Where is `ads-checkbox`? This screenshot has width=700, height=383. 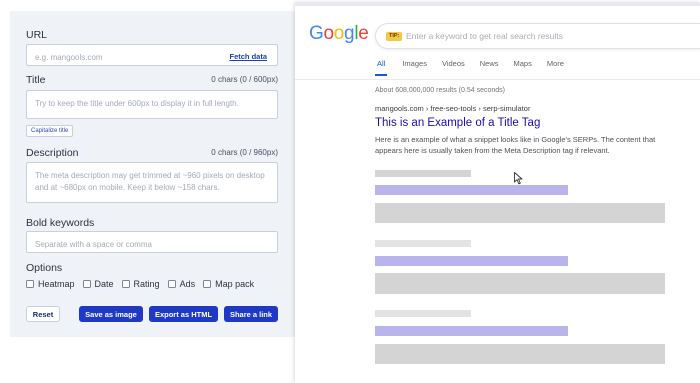
ads-checkbox is located at coordinates (171, 284).